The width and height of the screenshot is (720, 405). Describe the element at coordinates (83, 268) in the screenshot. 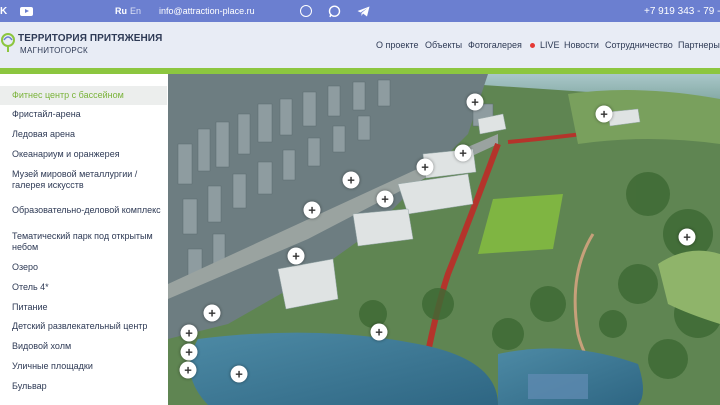

I see `list-item-lake: Озеро` at that location.